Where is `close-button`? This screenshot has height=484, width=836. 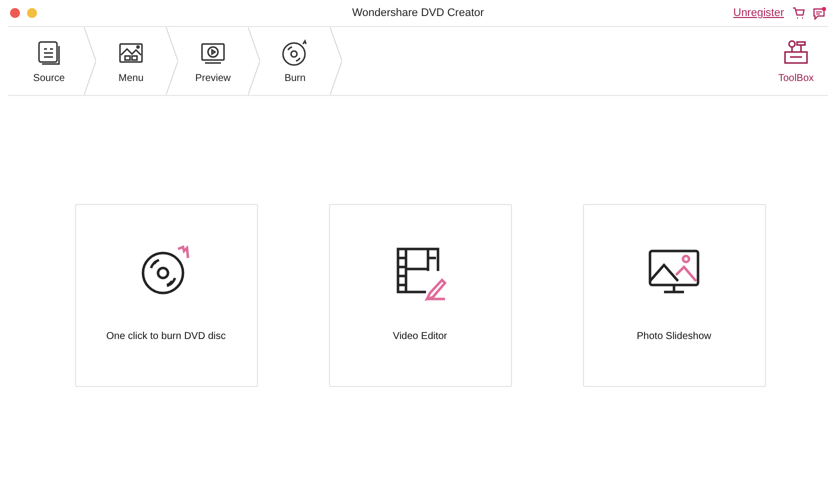
close-button is located at coordinates (15, 13).